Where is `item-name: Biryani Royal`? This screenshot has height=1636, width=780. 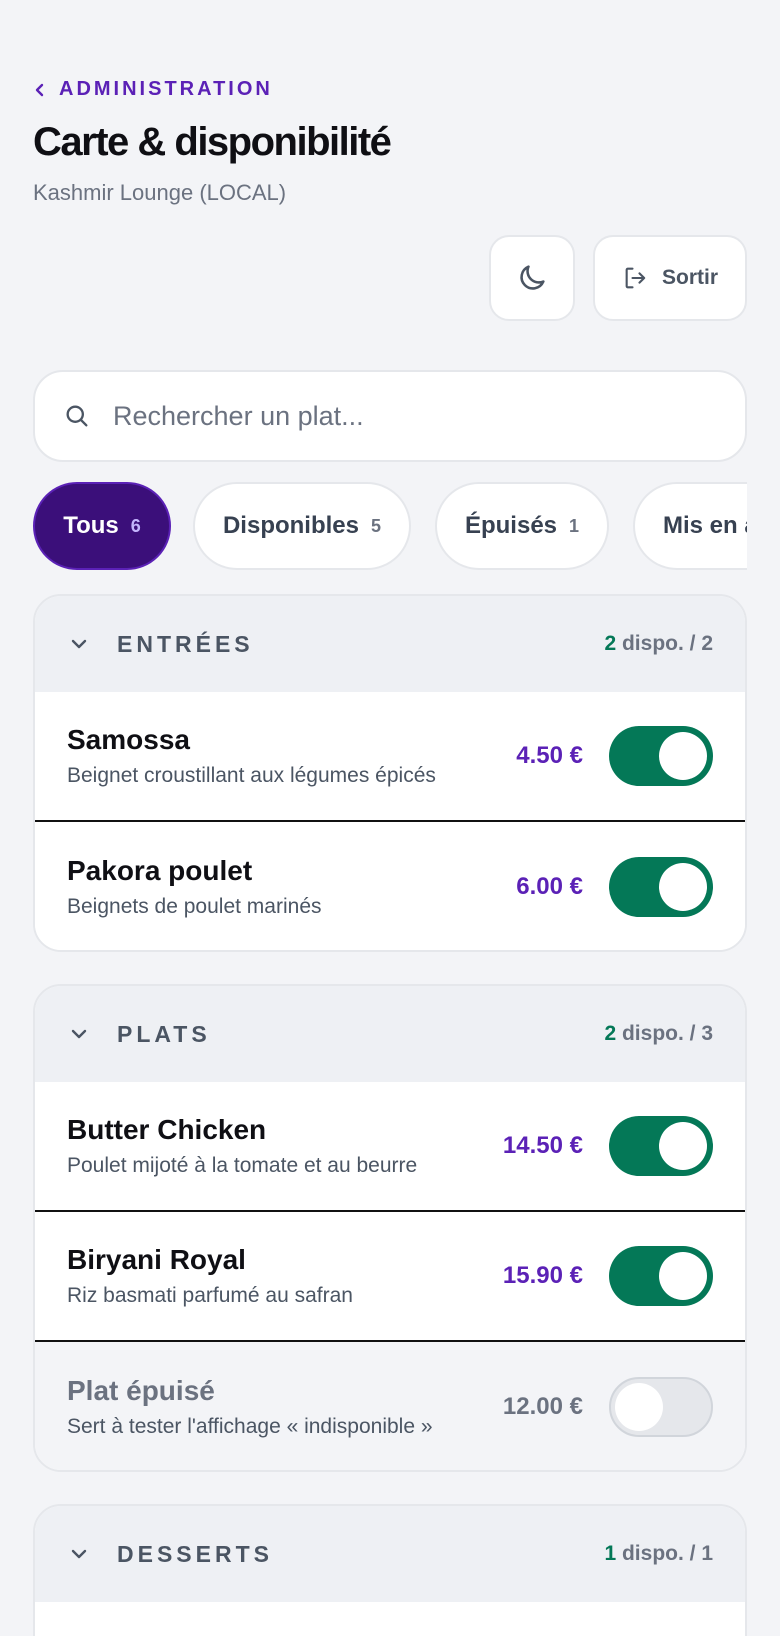
item-name: Biryani Royal is located at coordinates (156, 1259).